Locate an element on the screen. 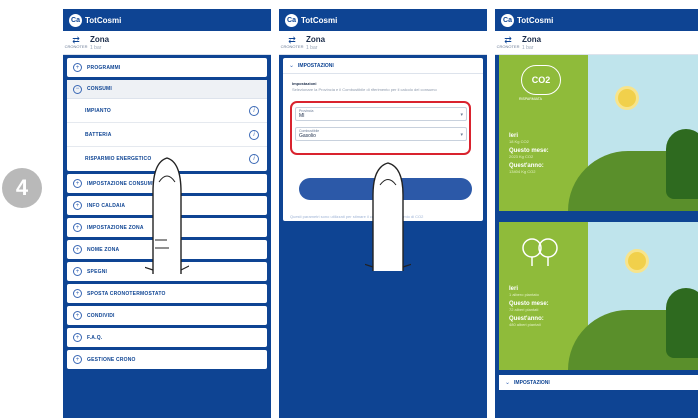 This screenshot has width=698, height=418. stat-row-value: 480 alberi piantati is located at coordinates (525, 324).